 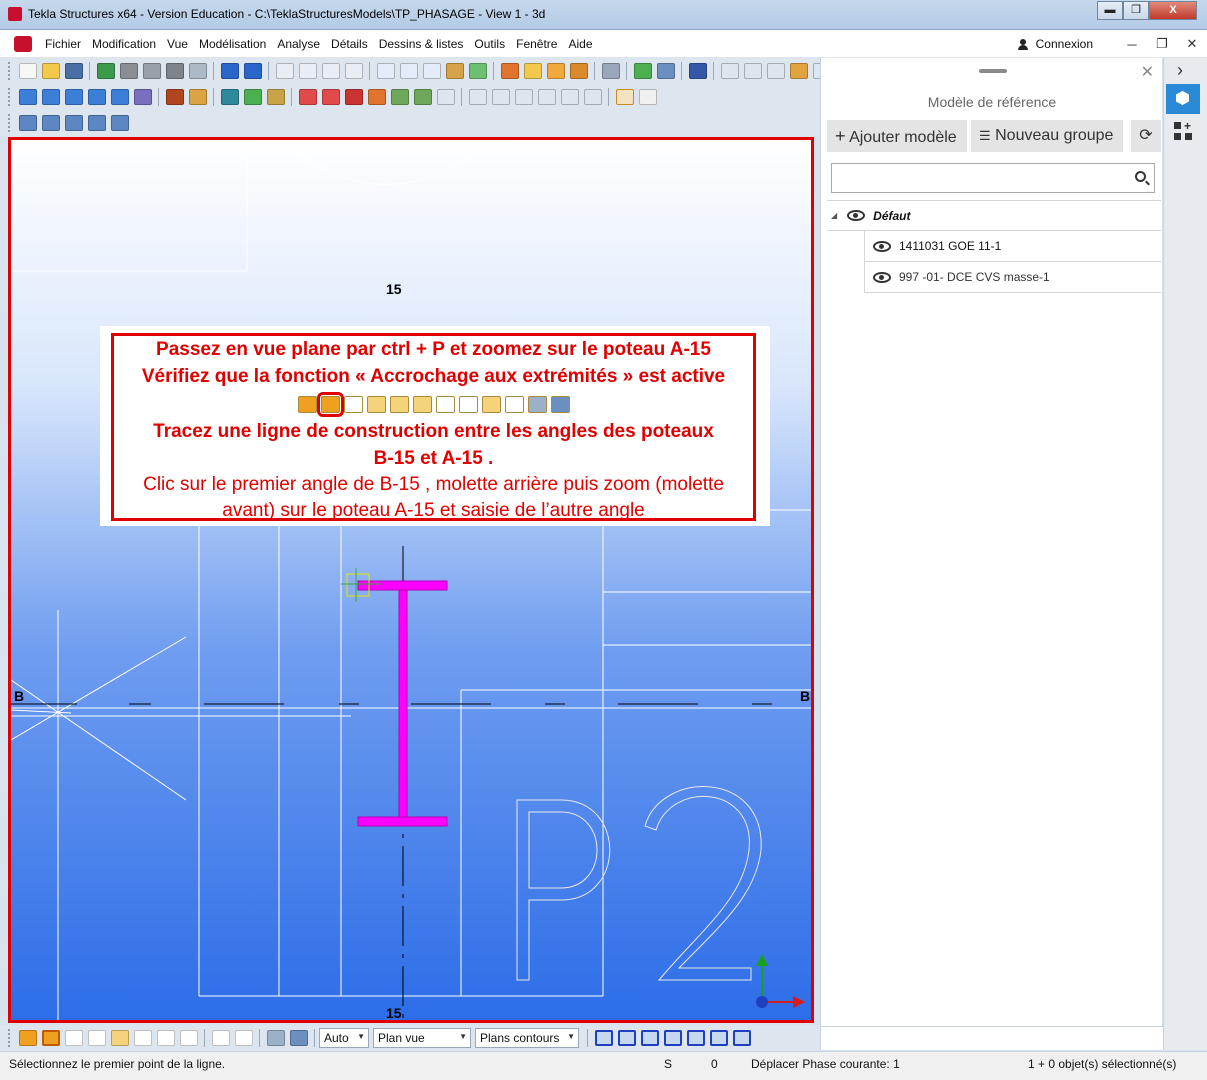 What do you see at coordinates (307, 71) in the screenshot?
I see `copy-special-icon` at bounding box center [307, 71].